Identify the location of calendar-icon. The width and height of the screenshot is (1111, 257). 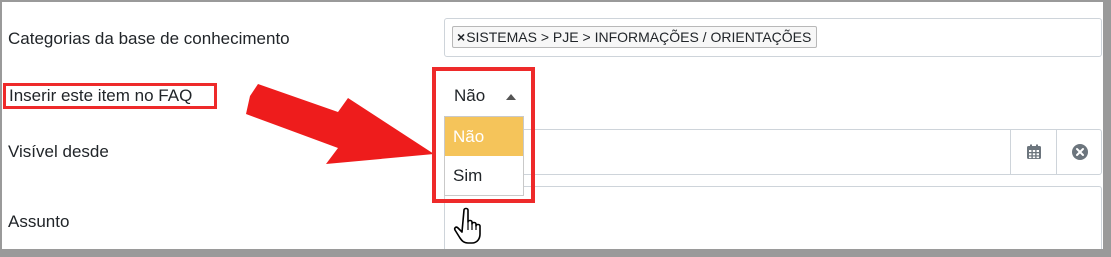
(1034, 151).